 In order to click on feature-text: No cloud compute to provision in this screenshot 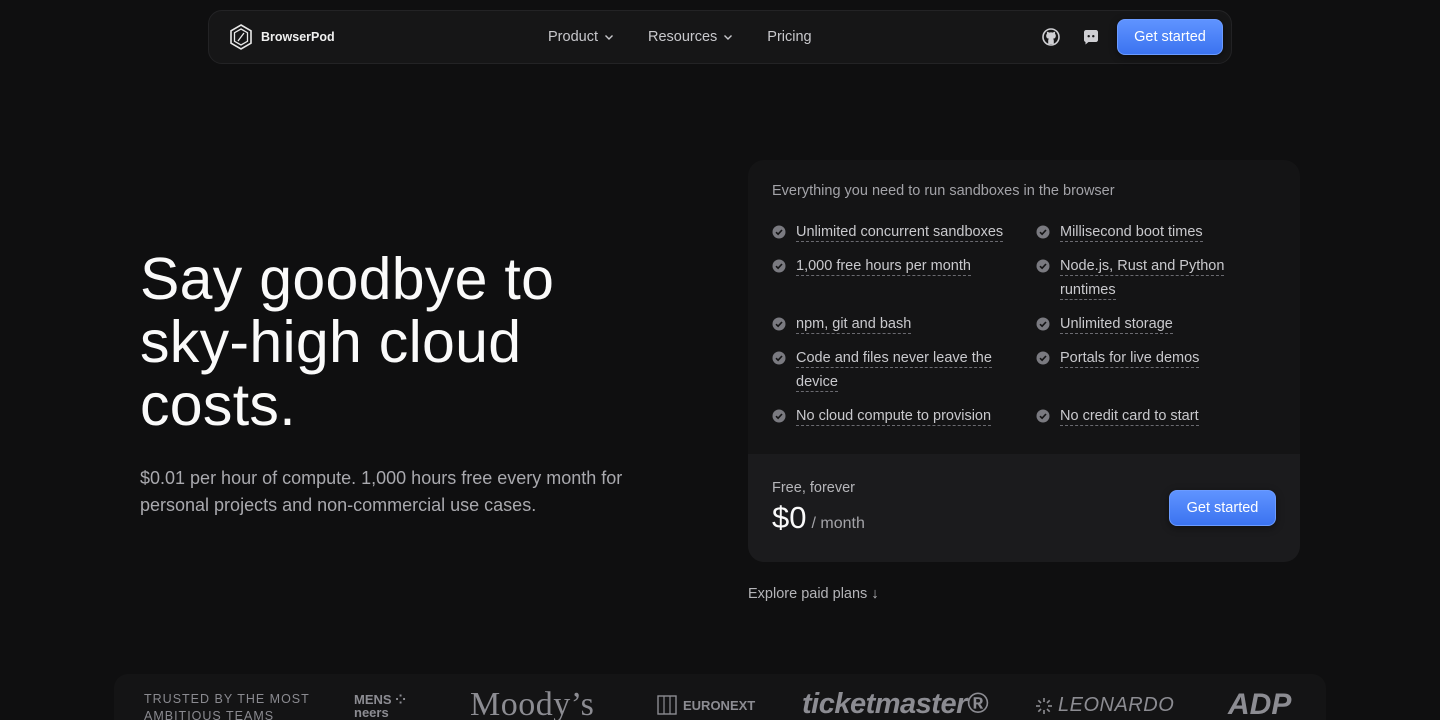, I will do `click(894, 417)`.